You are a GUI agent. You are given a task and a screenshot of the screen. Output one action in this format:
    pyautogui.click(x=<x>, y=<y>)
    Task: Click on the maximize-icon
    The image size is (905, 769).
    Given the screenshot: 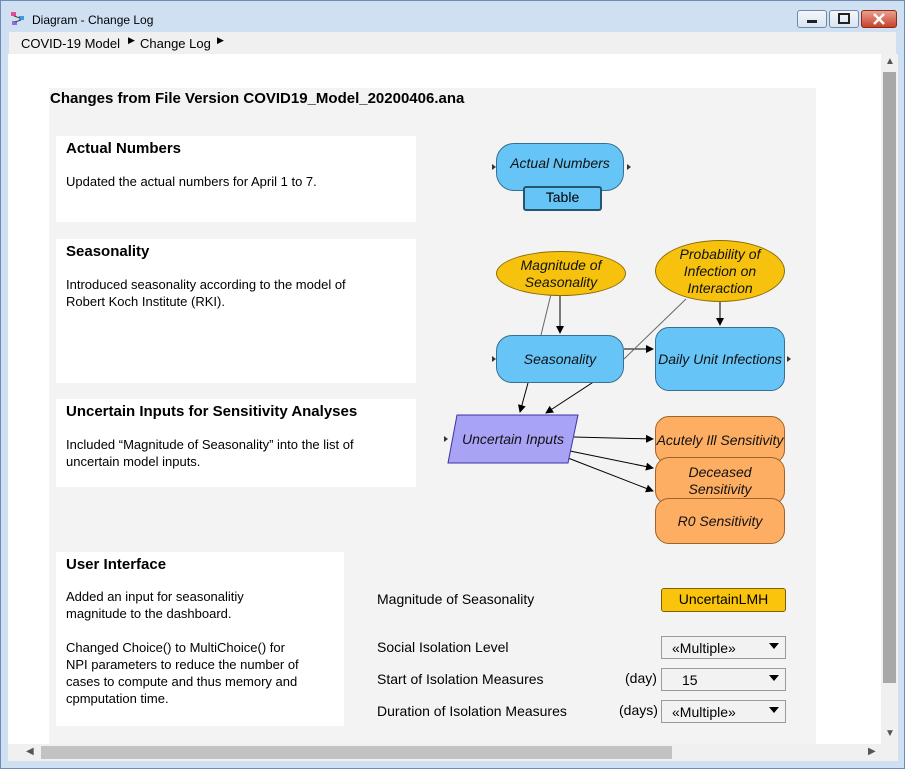 What is the action you would take?
    pyautogui.click(x=844, y=18)
    